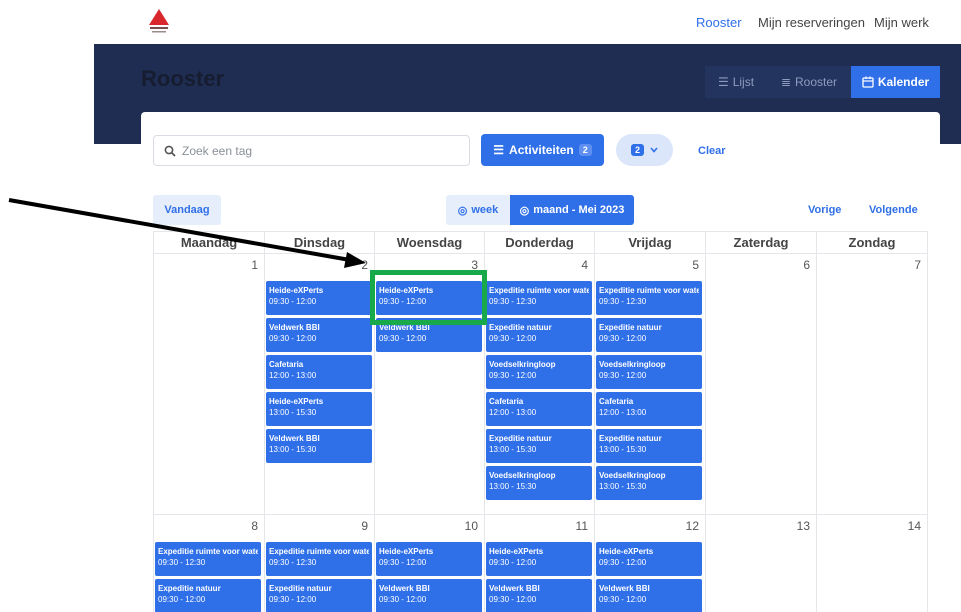  I want to click on activities-label: Activiteiten, so click(541, 150).